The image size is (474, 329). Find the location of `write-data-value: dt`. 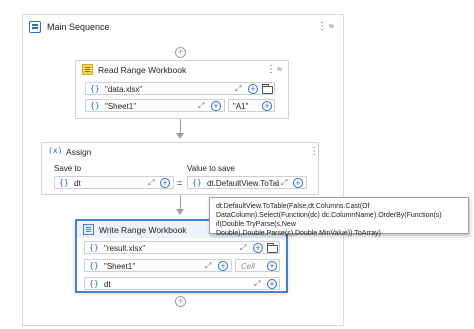

write-data-value: dt is located at coordinates (107, 284).